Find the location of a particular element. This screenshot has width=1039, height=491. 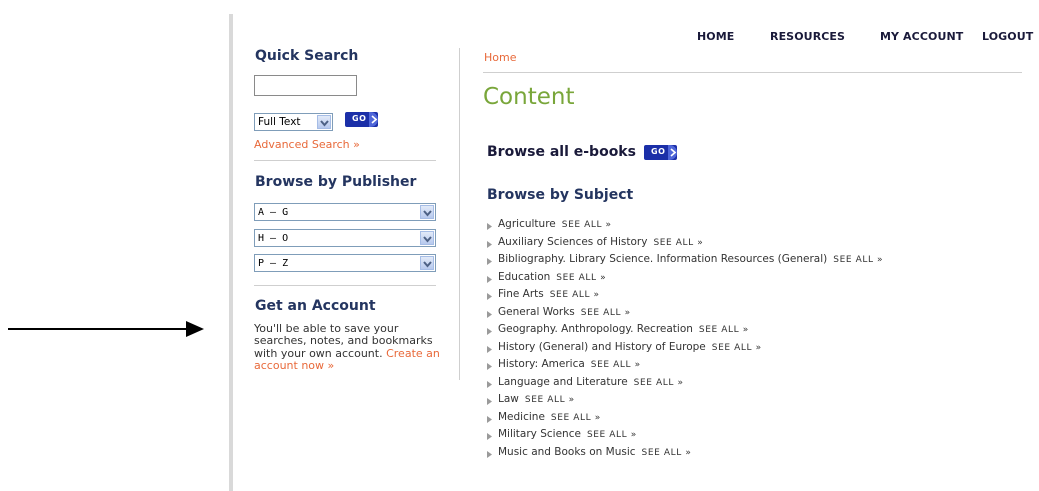

subject-link: Auxiliary Sciences of History SEE ALL » is located at coordinates (600, 242).